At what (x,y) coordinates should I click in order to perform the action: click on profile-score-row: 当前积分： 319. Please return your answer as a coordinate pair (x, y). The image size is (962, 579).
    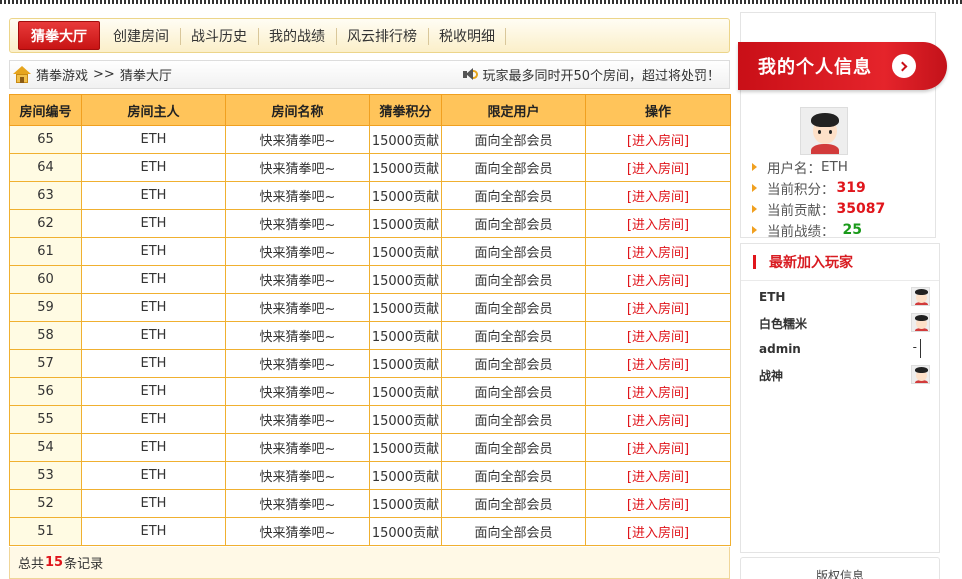
    Looking at the image, I should click on (844, 187).